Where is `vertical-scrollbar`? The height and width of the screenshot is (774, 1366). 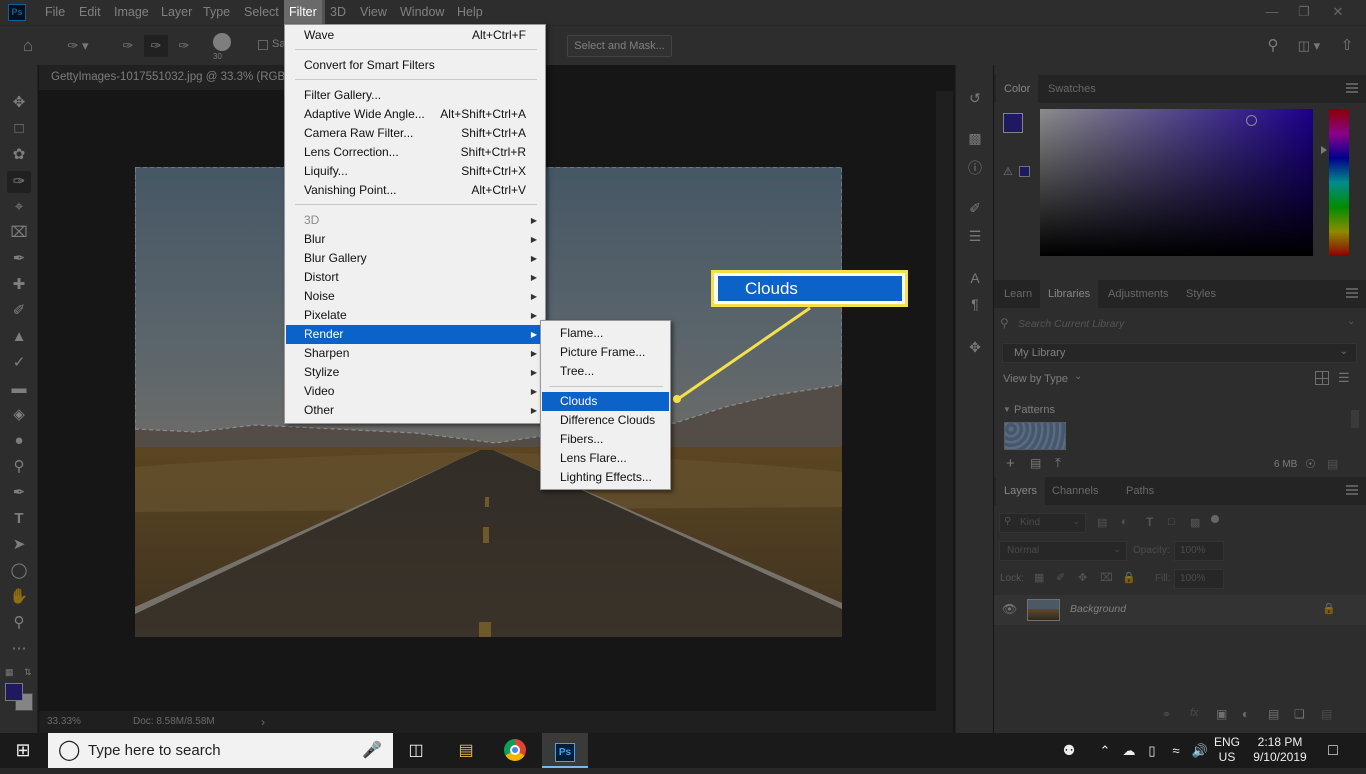
vertical-scrollbar is located at coordinates (944, 401).